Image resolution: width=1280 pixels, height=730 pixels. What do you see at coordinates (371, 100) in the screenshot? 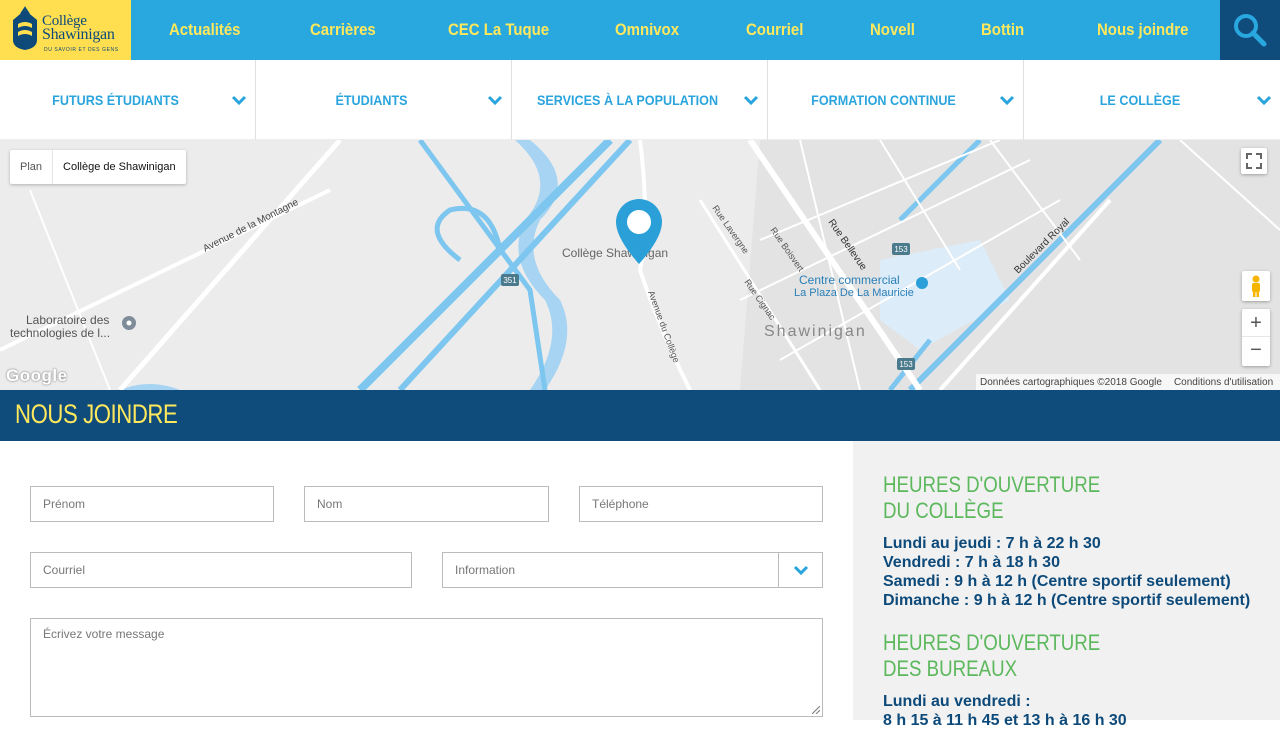
I see `mainnav-label: ÉTUDIANTS` at bounding box center [371, 100].